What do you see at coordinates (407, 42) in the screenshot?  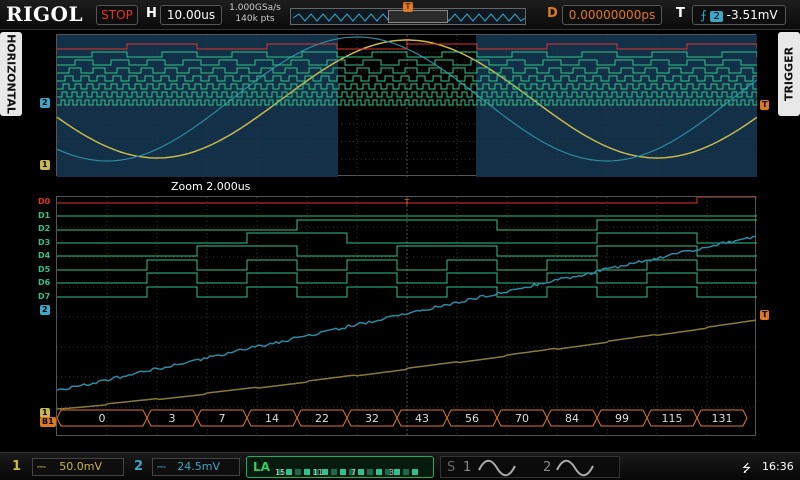 I see `trigger-point-marker: T` at bounding box center [407, 42].